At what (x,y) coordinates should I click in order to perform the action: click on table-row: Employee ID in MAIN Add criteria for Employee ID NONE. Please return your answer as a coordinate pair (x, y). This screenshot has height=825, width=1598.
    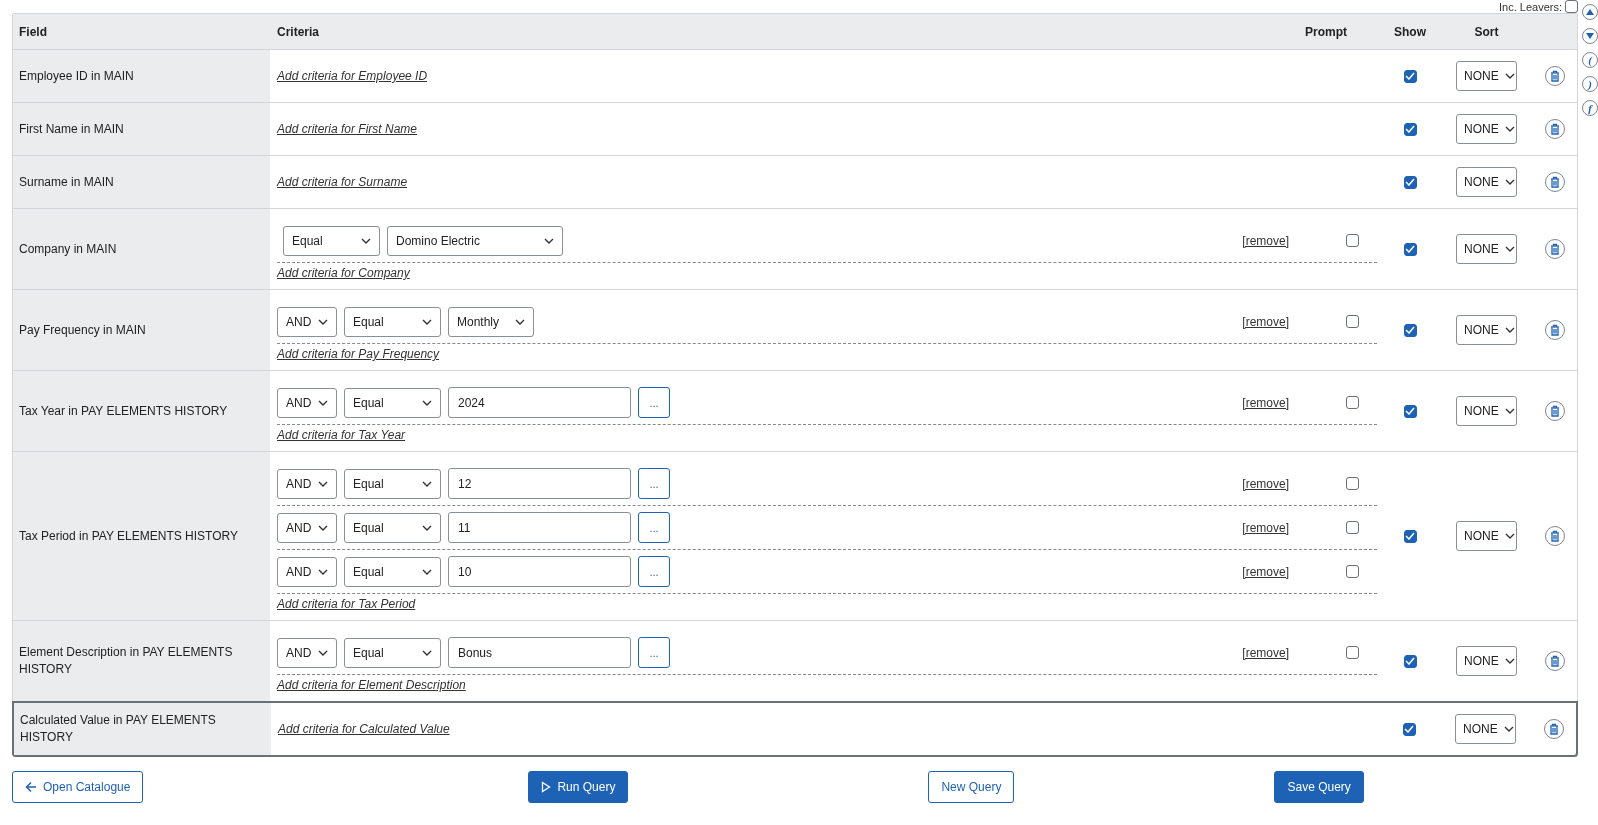
    Looking at the image, I should click on (795, 76).